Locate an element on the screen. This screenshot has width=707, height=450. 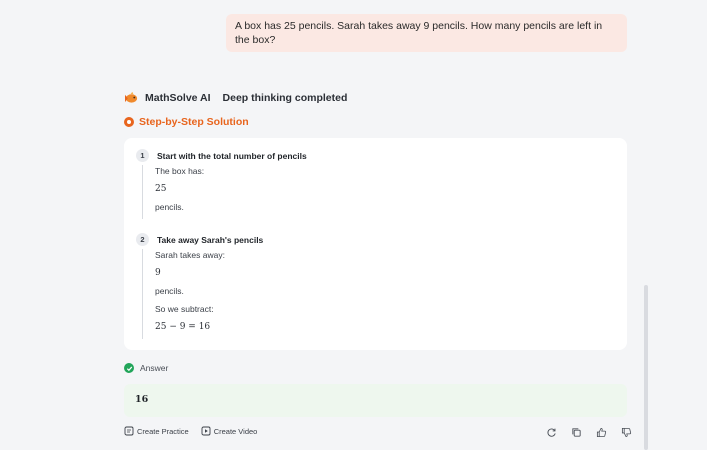
step-header: 2 Take away Sarah's pencils is located at coordinates (199, 239).